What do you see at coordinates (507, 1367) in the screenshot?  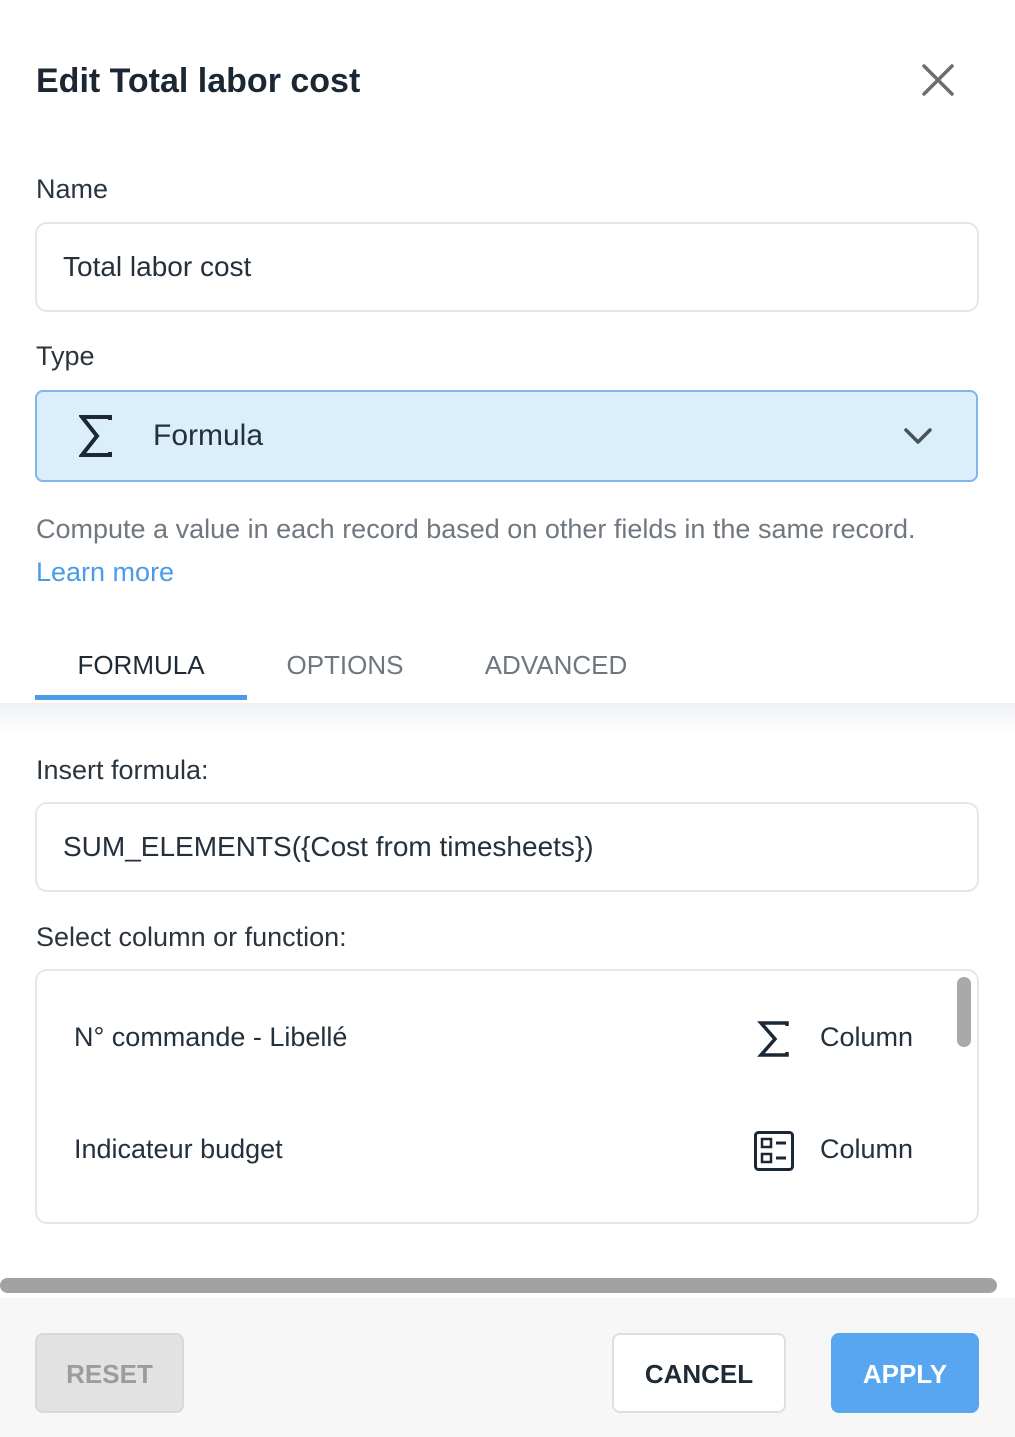 I see `dialog-footer: RESET CANCEL APPLY` at bounding box center [507, 1367].